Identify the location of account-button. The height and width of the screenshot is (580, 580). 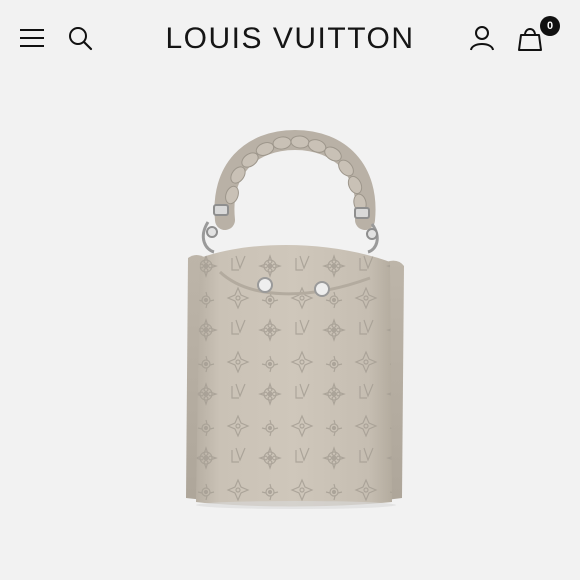
(482, 38).